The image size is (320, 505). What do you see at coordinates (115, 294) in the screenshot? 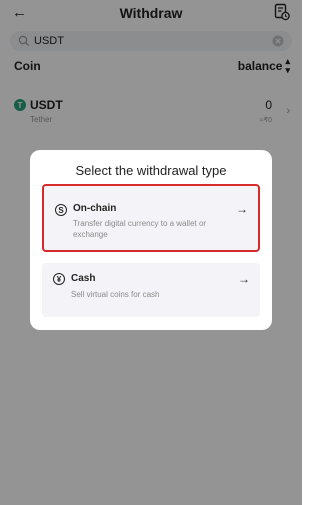
I see `option-description: Sell virtual coins for cash` at bounding box center [115, 294].